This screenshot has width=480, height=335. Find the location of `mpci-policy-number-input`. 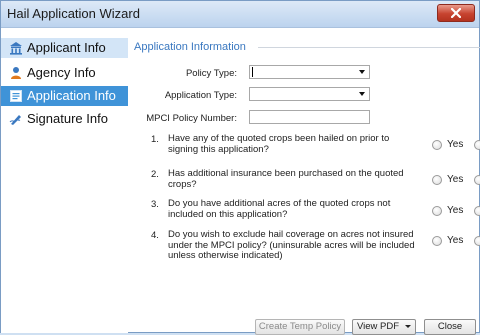

mpci-policy-number-input is located at coordinates (309, 117).